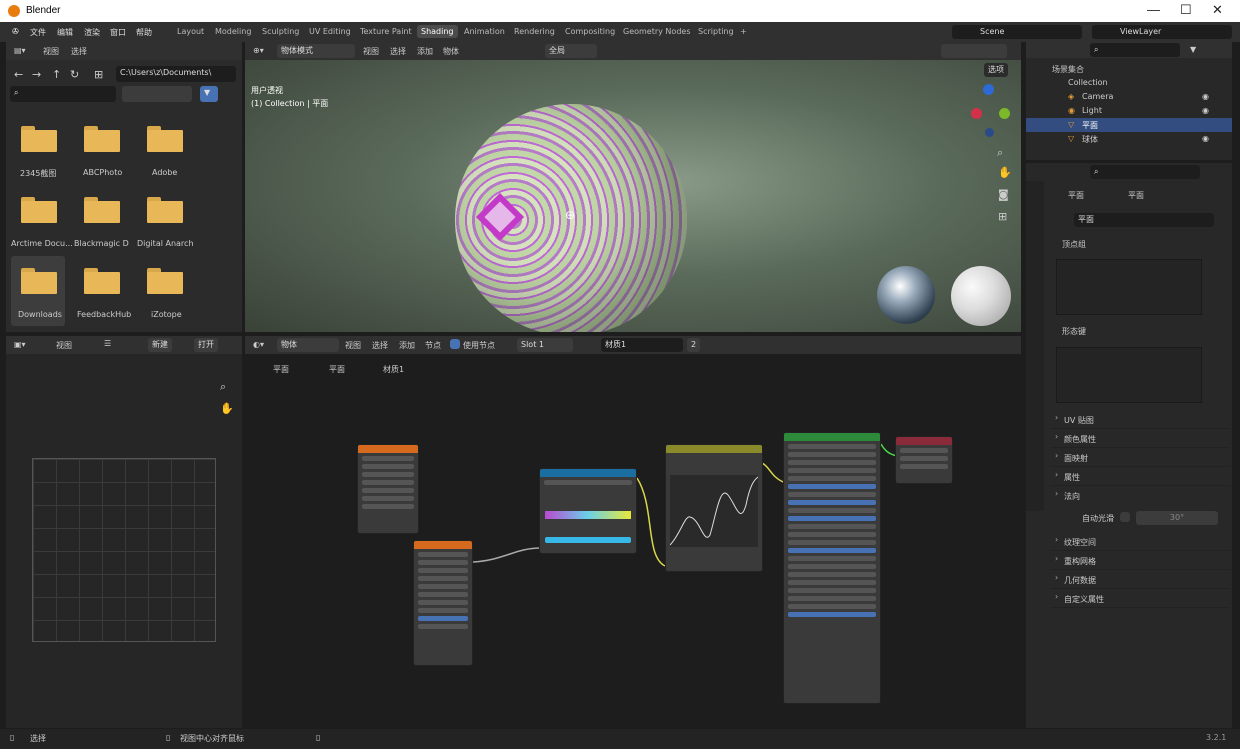  What do you see at coordinates (20, 50) in the screenshot?
I see `editor-type-icon: ▤▾` at bounding box center [20, 50].